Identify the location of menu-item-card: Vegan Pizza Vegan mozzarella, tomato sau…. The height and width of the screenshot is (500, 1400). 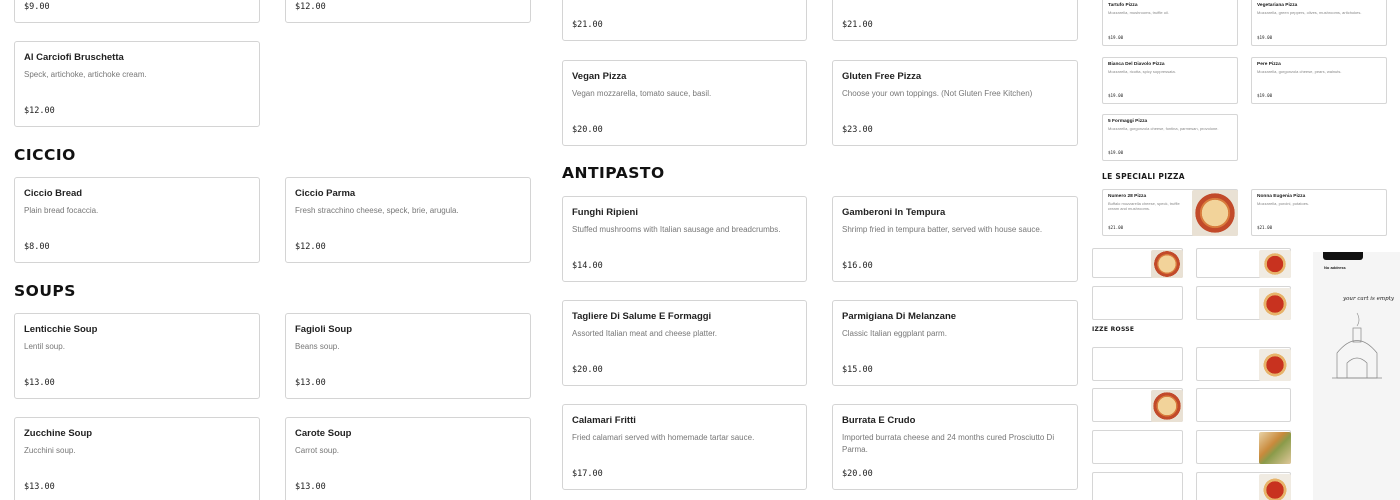
(684, 103).